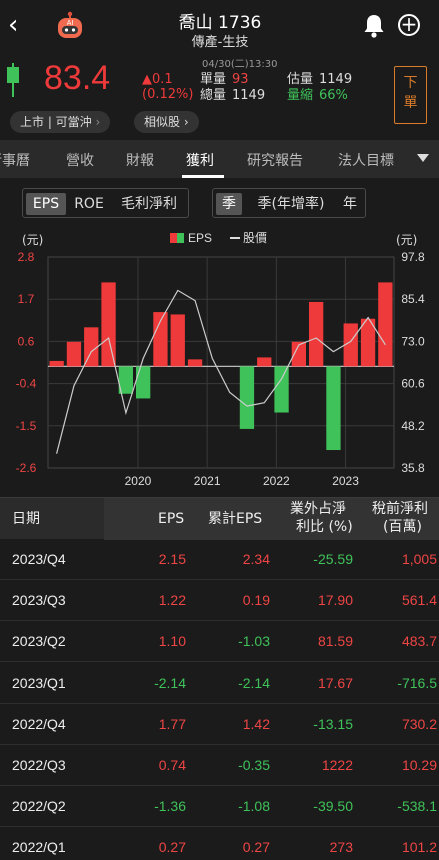 The width and height of the screenshot is (439, 860). What do you see at coordinates (220, 23) in the screenshot?
I see `stock-title: 喬山 1736` at bounding box center [220, 23].